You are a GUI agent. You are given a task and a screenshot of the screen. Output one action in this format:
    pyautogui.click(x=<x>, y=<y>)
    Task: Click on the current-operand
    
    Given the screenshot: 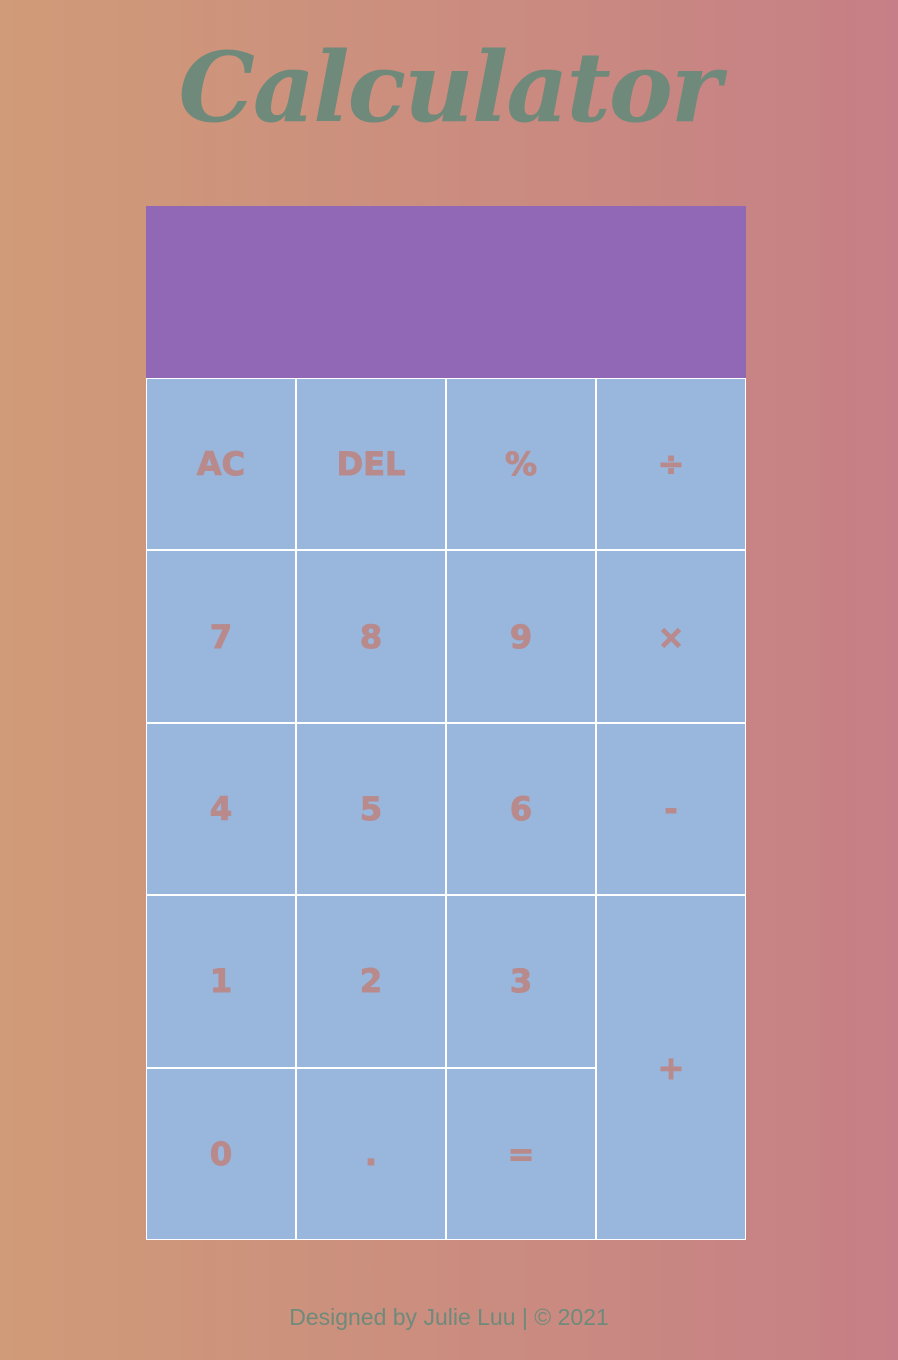 What is the action you would take?
    pyautogui.click(x=446, y=290)
    